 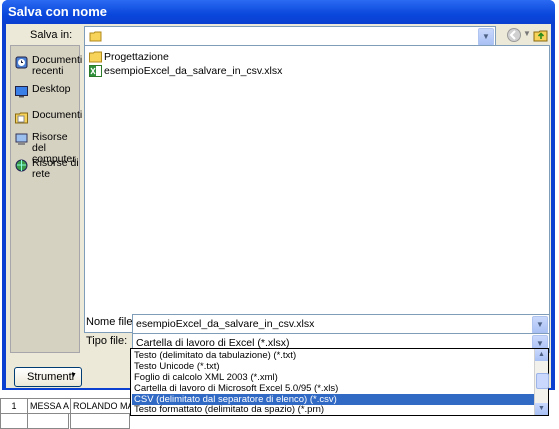 What do you see at coordinates (57, 65) in the screenshot?
I see `place-label: Documenti recenti` at bounding box center [57, 65].